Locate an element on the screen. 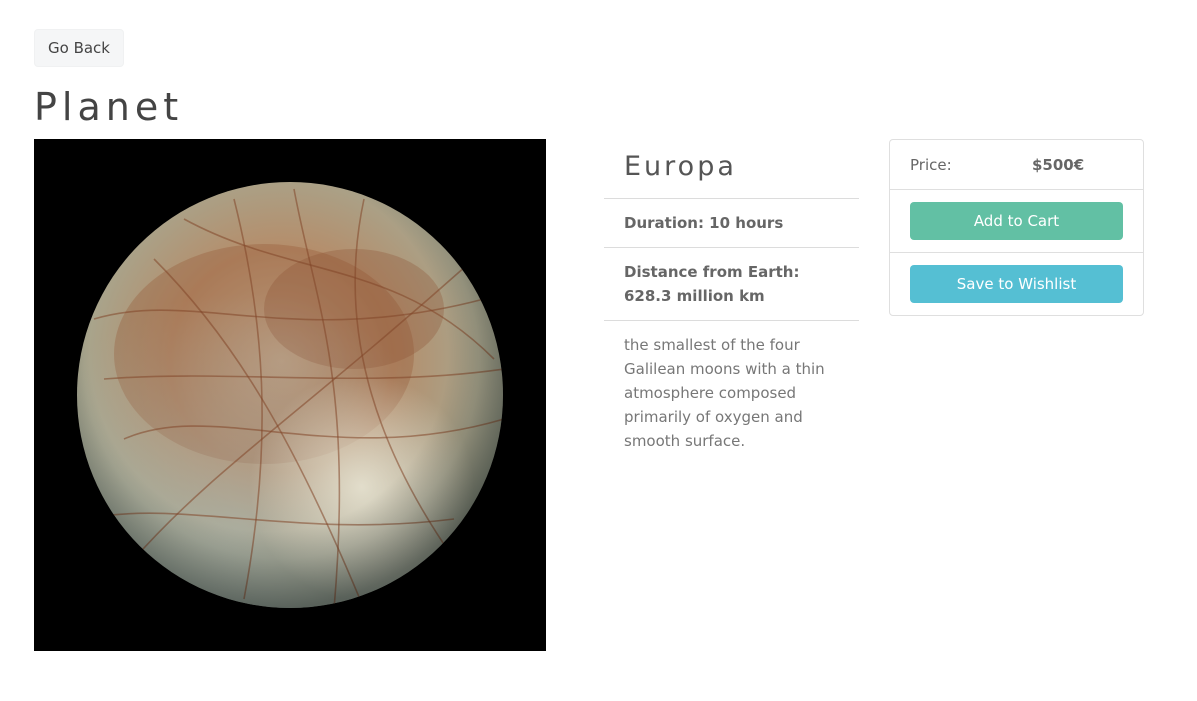  page-title: Planet is located at coordinates (109, 107).